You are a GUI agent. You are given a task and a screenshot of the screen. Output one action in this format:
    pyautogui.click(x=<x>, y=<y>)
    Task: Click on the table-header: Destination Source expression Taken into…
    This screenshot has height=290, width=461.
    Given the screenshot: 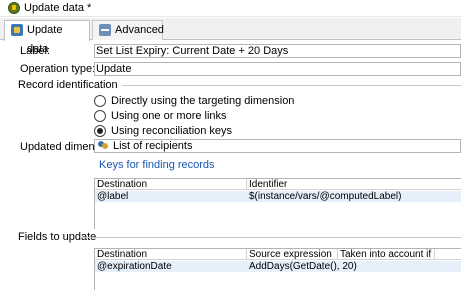 What is the action you would take?
    pyautogui.click(x=278, y=254)
    